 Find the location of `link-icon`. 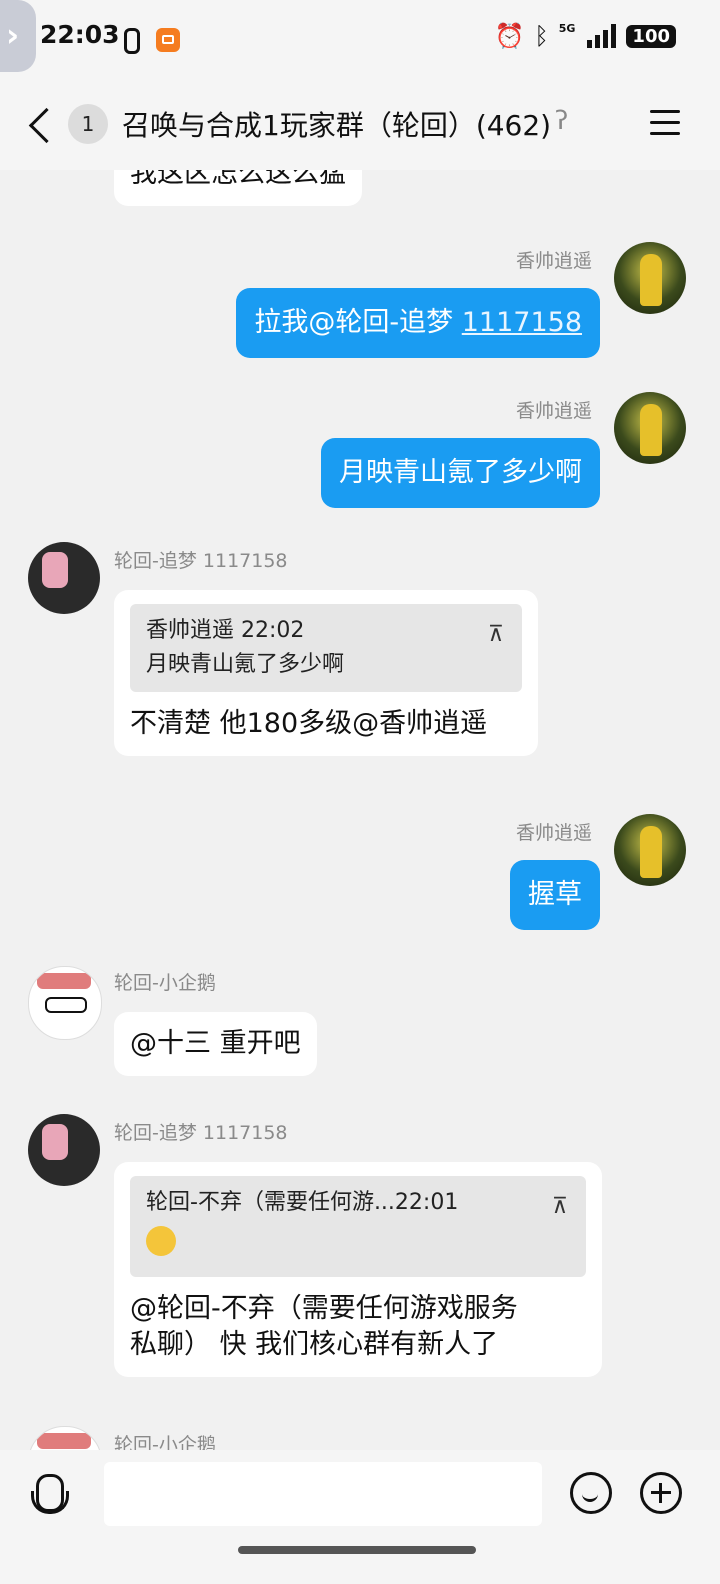

link-icon is located at coordinates (132, 41).